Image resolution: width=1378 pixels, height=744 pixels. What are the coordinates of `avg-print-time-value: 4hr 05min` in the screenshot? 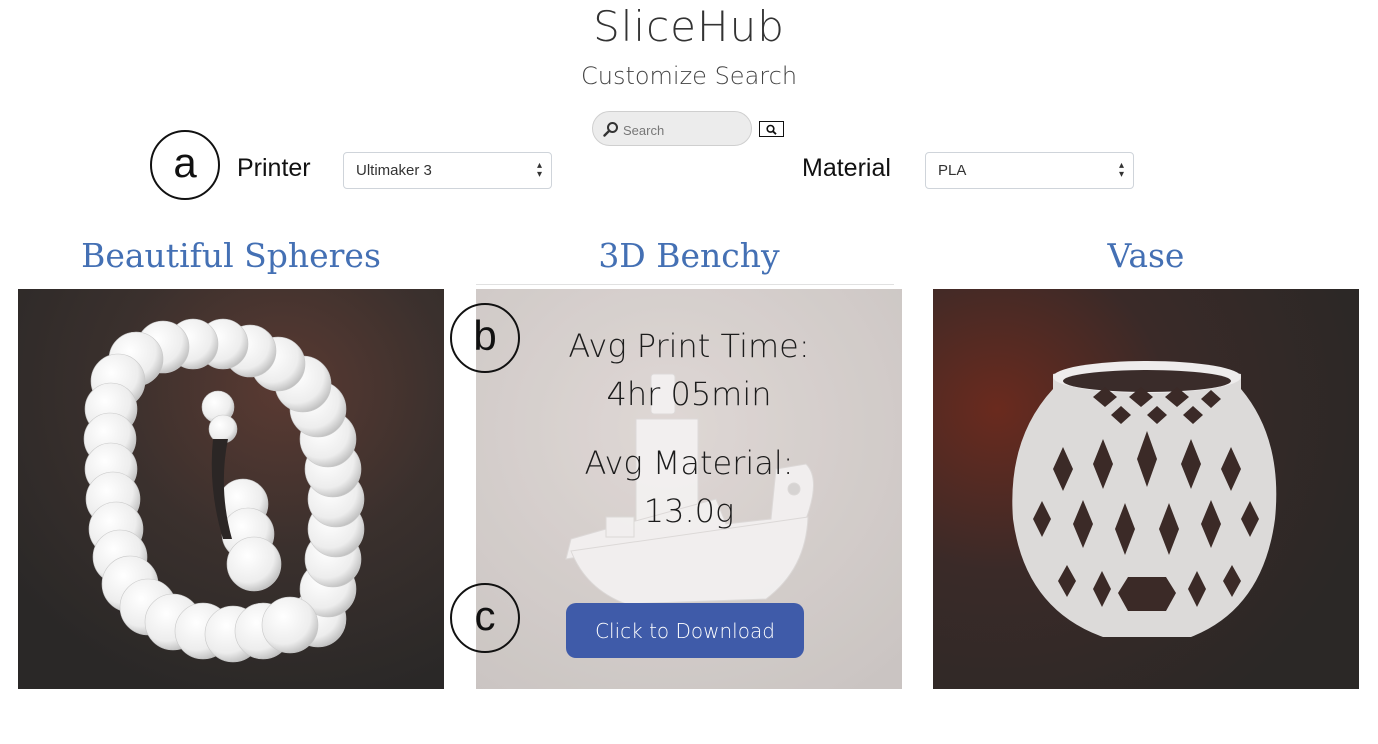 It's located at (689, 394).